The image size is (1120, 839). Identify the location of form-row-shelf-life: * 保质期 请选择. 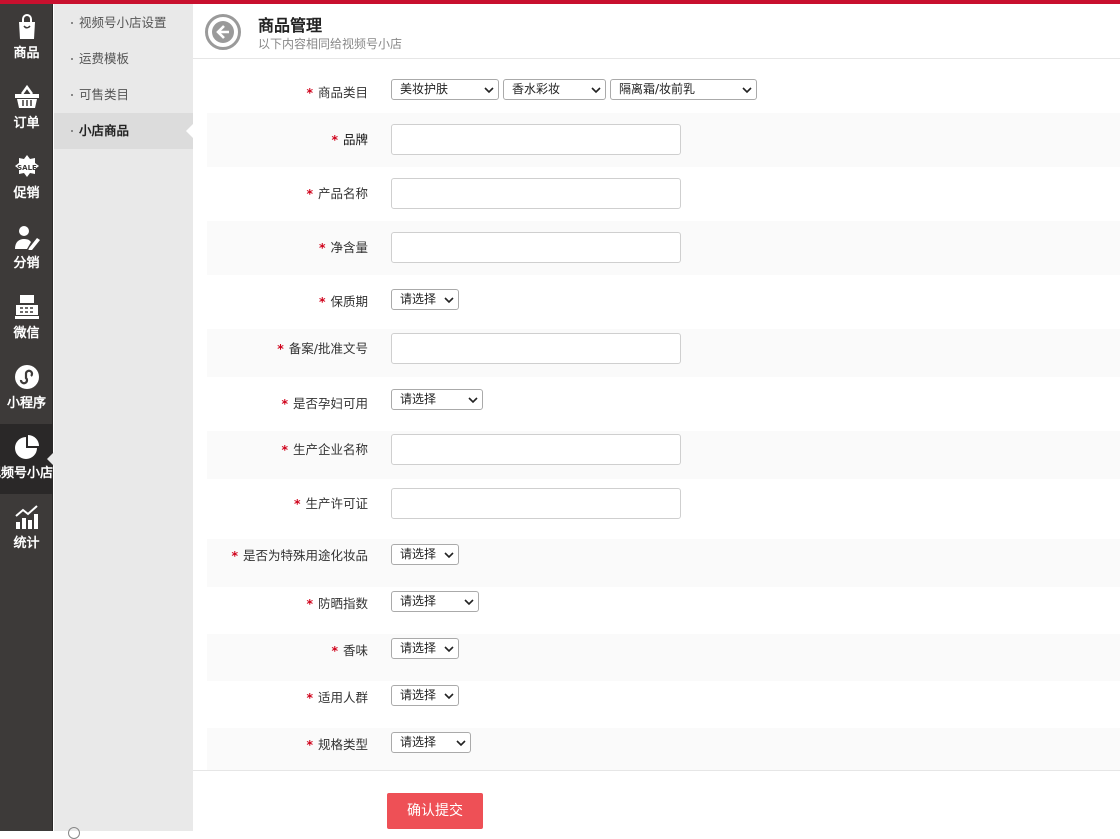
(663, 302).